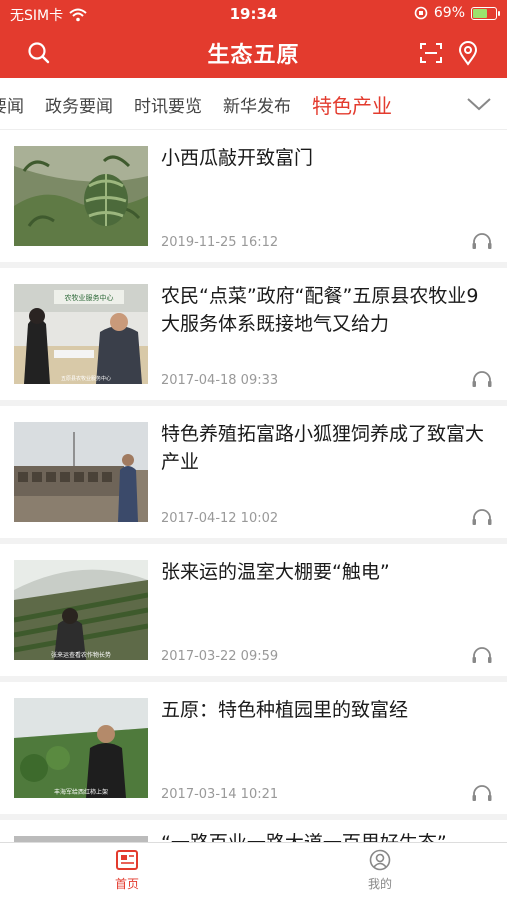 The width and height of the screenshot is (507, 900). Describe the element at coordinates (421, 13) in the screenshot. I see `orientation-lock-icon` at that location.